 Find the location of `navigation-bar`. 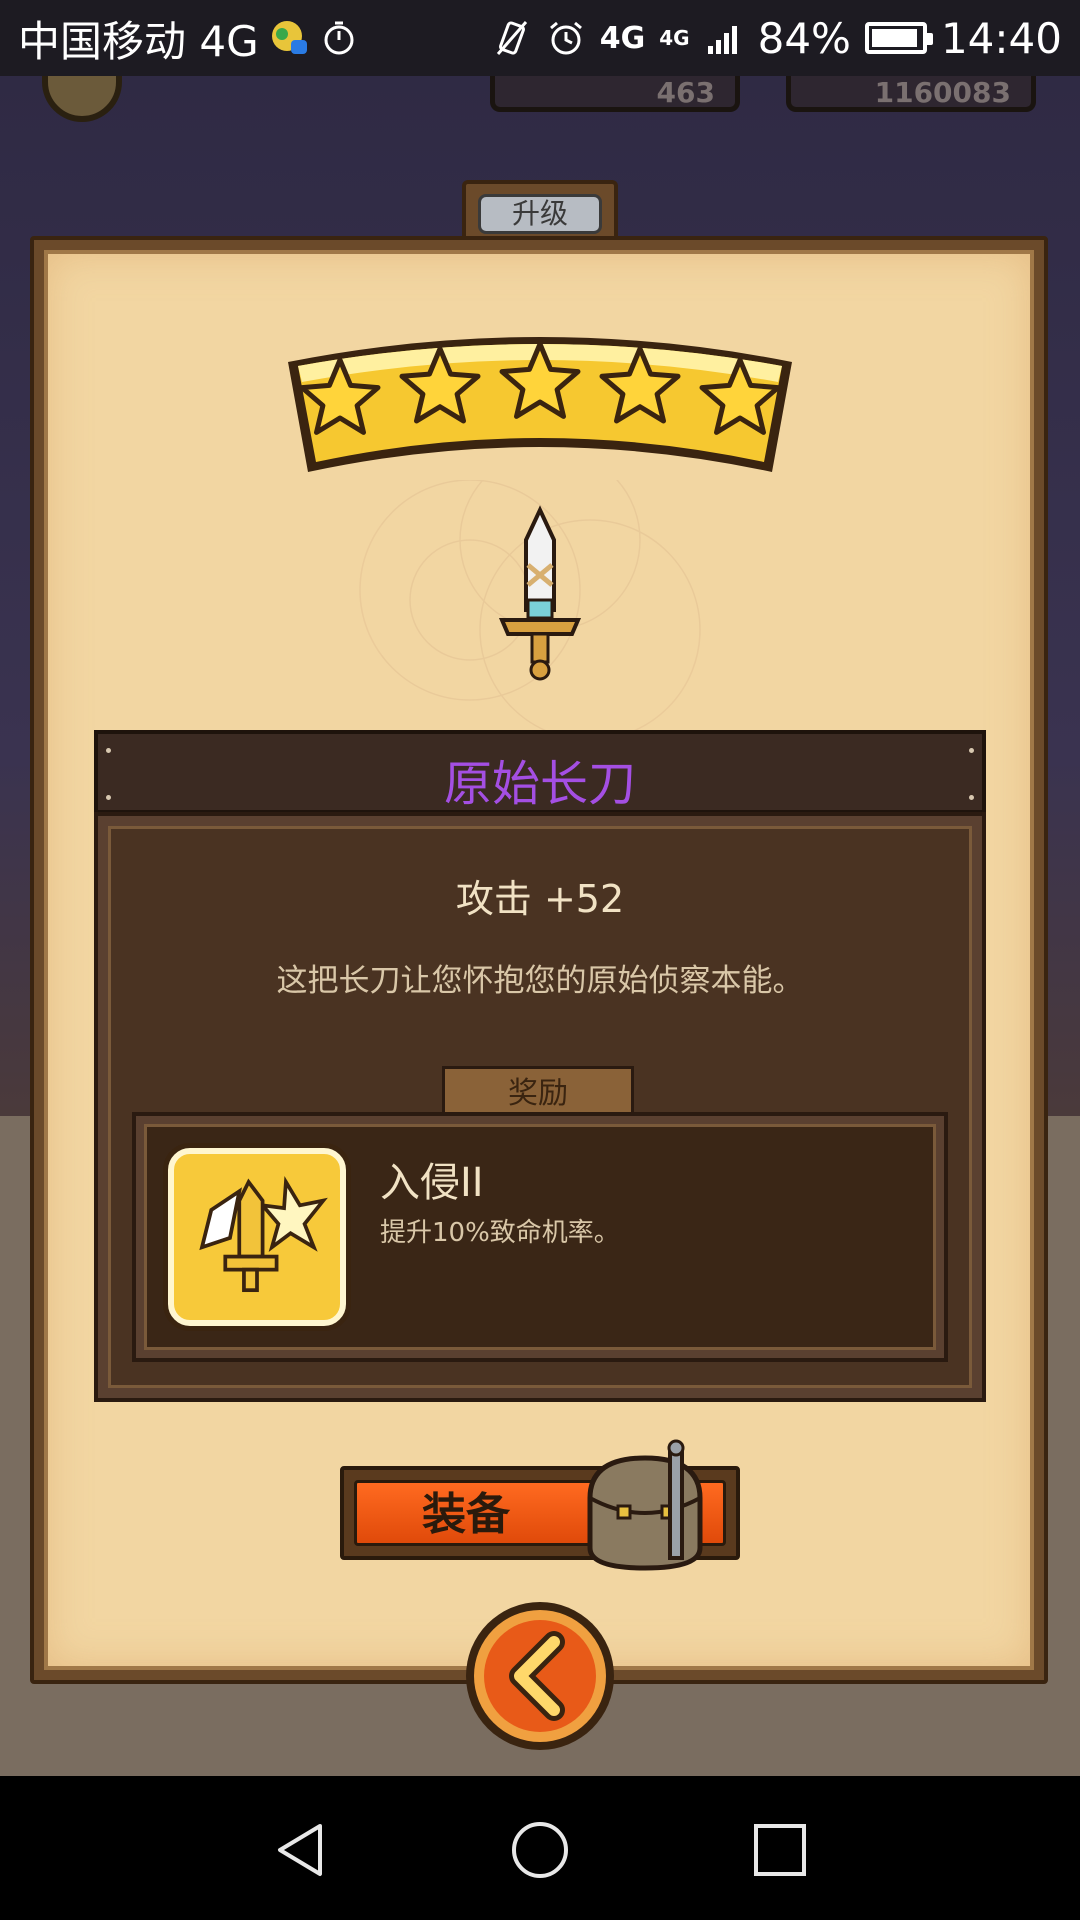

navigation-bar is located at coordinates (540, 1848).